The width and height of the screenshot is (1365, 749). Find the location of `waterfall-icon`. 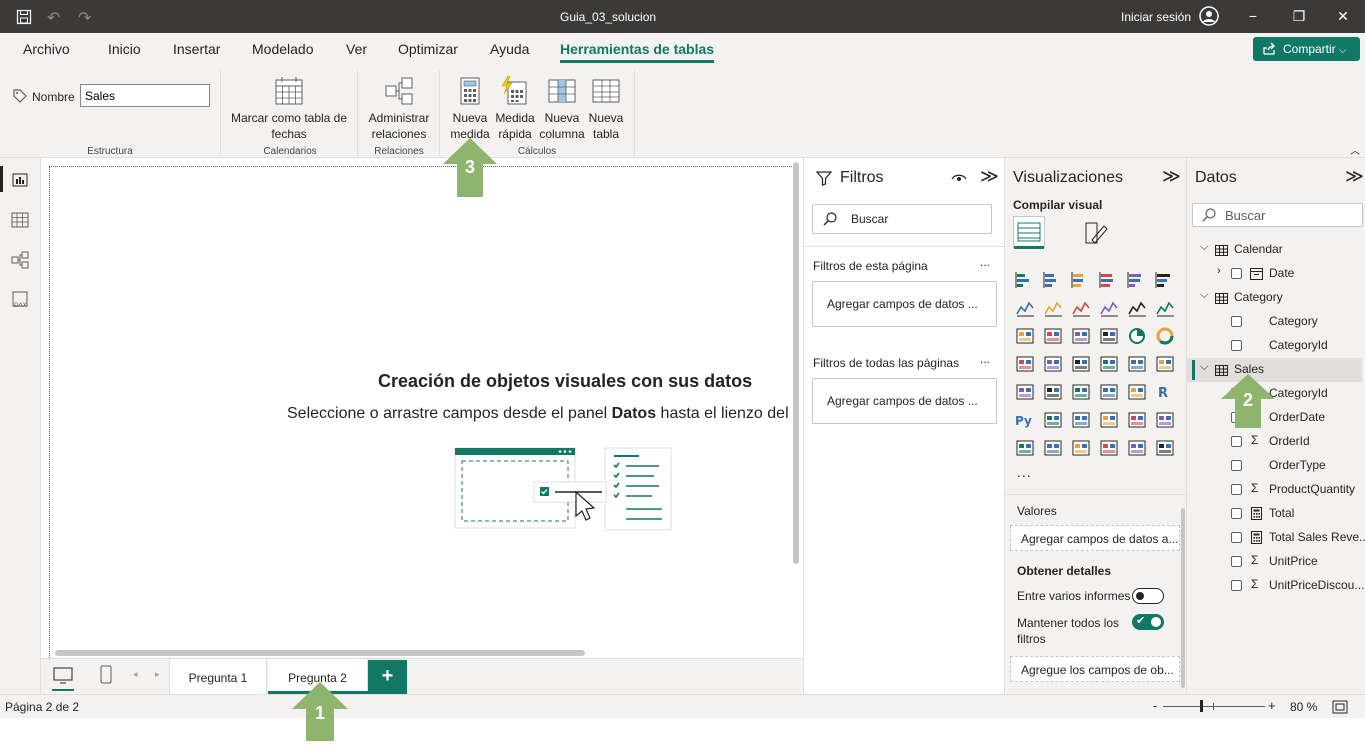

waterfall-icon is located at coordinates (1053, 336).